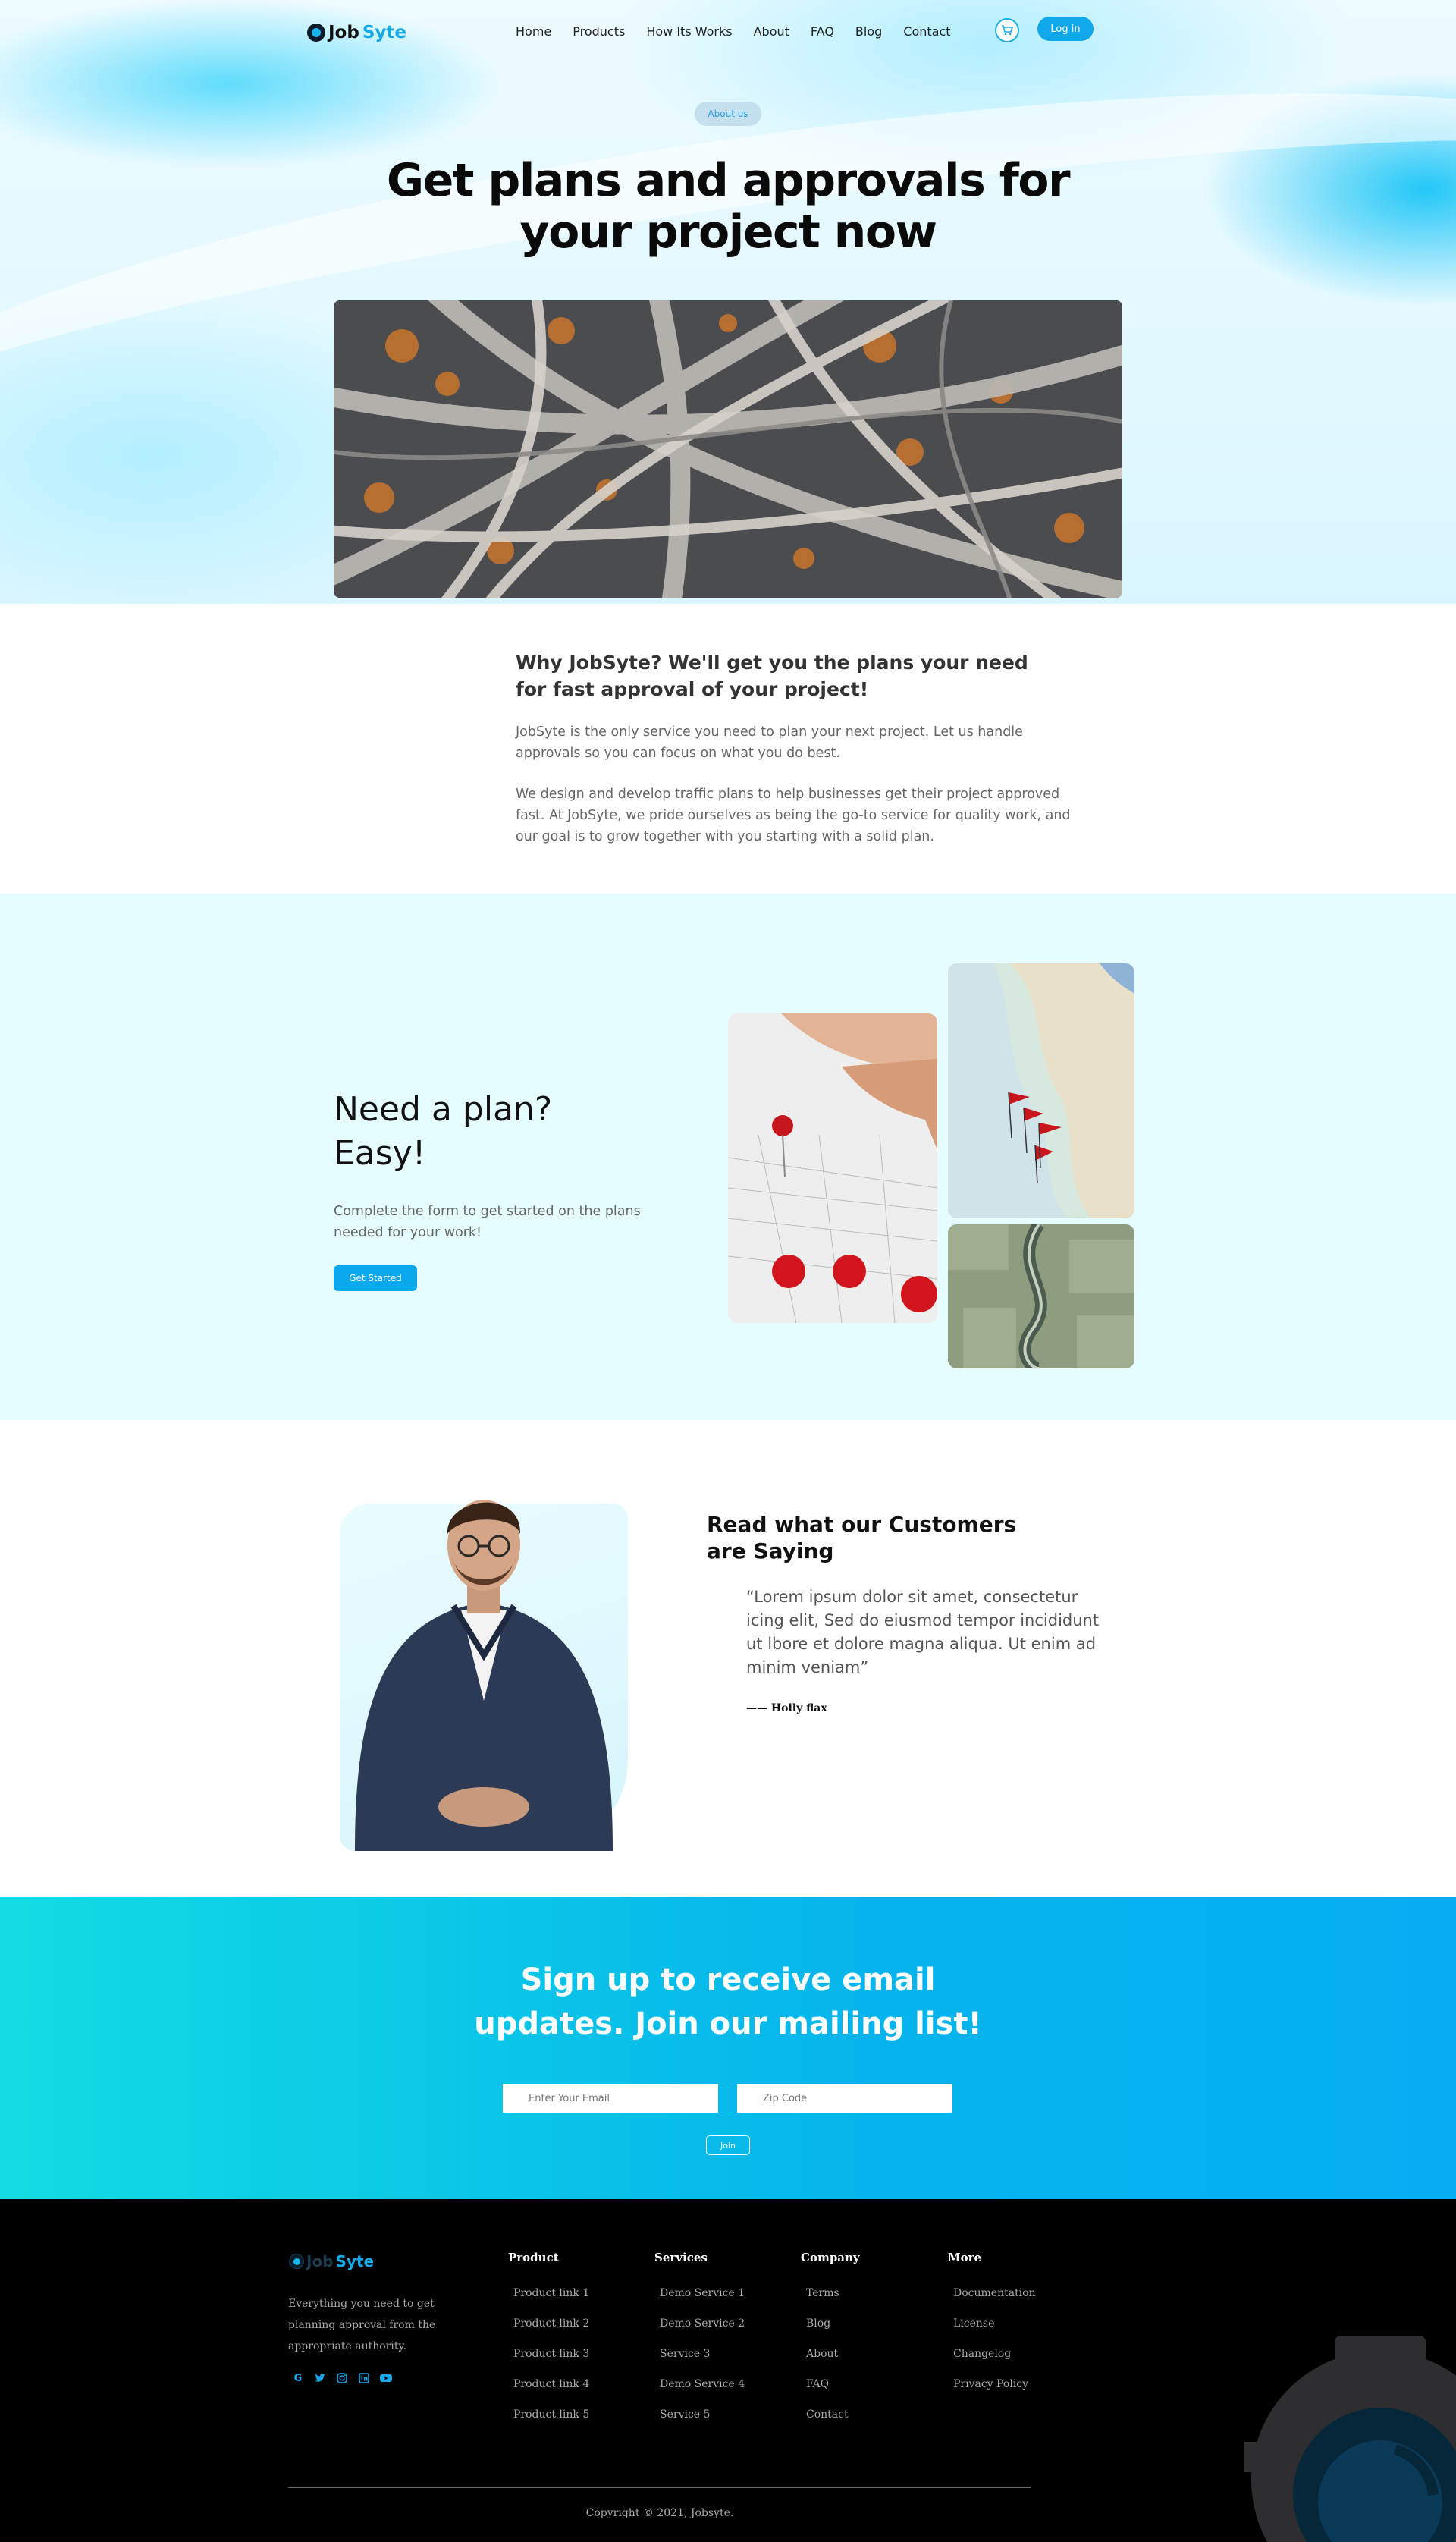  What do you see at coordinates (316, 33) in the screenshot?
I see `logo-icon` at bounding box center [316, 33].